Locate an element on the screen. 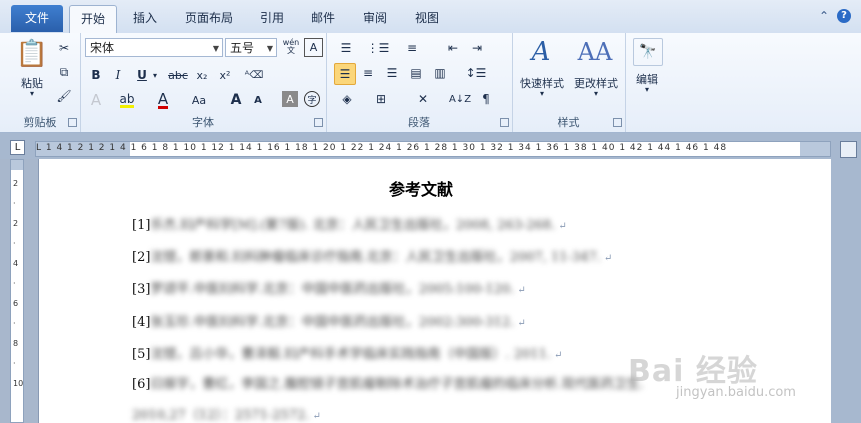  tab-home: 开始 is located at coordinates (93, 19).